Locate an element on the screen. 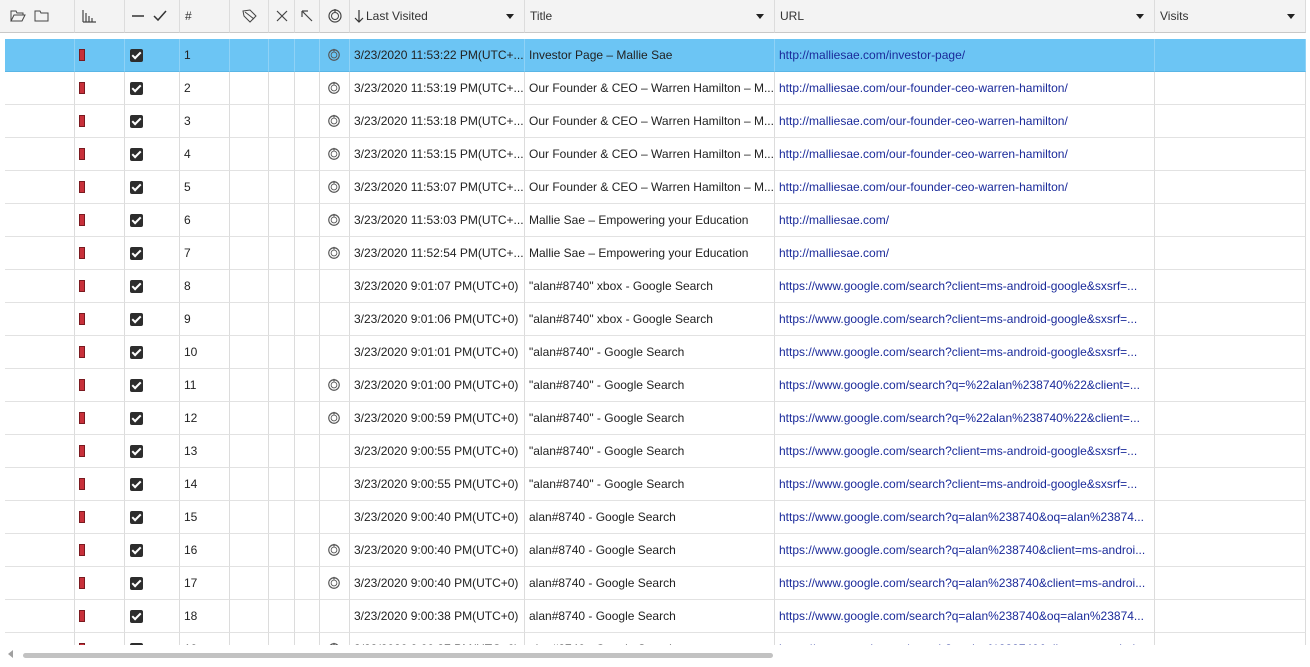  horizontal-scrollbar is located at coordinates (655, 656).